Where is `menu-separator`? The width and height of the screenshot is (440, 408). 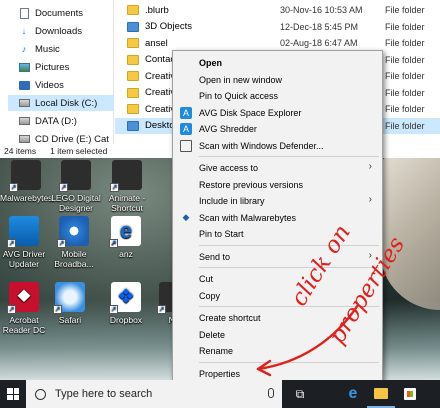
menu-separator is located at coordinates (289, 156).